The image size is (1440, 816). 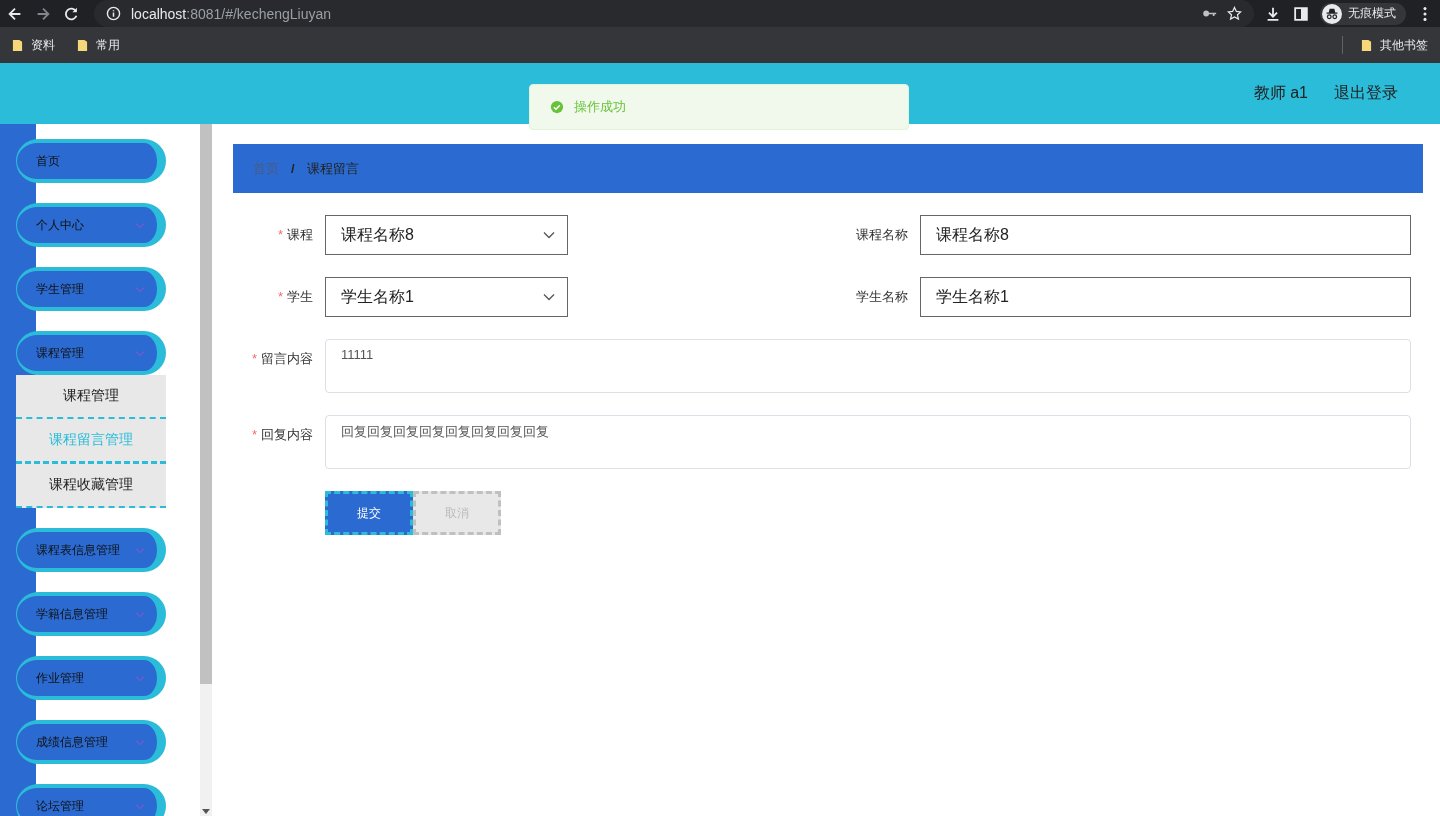 What do you see at coordinates (91, 289) in the screenshot?
I see `menu-item: 学生管理` at bounding box center [91, 289].